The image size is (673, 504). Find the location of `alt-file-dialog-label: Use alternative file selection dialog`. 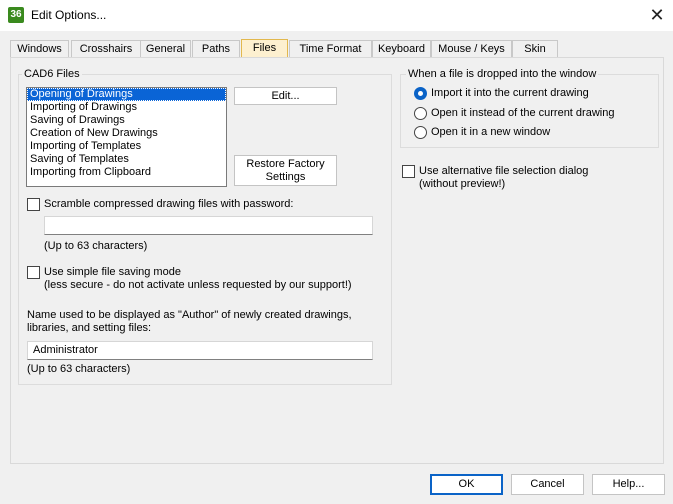

alt-file-dialog-label: Use alternative file selection dialog is located at coordinates (504, 171).